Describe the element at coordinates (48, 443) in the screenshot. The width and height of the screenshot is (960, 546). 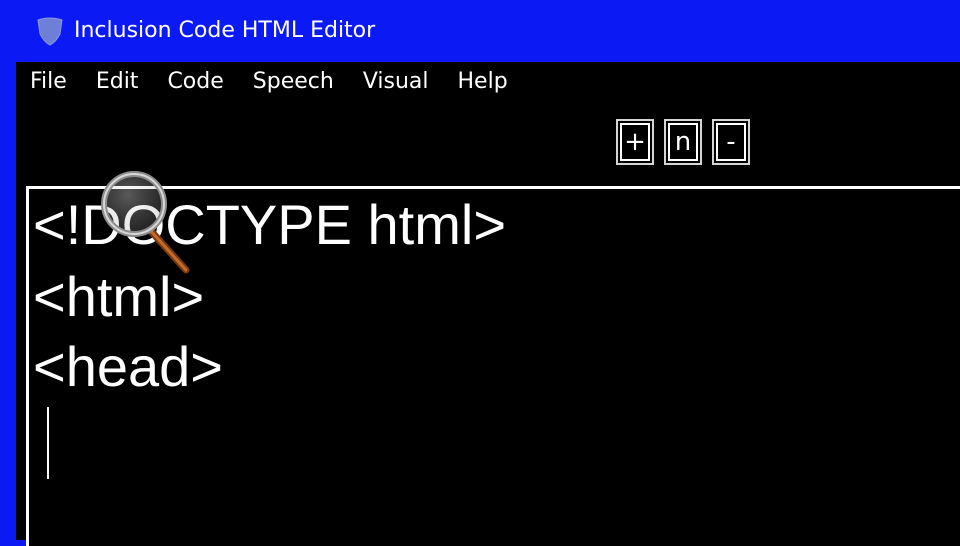
I see `text-cursor` at that location.